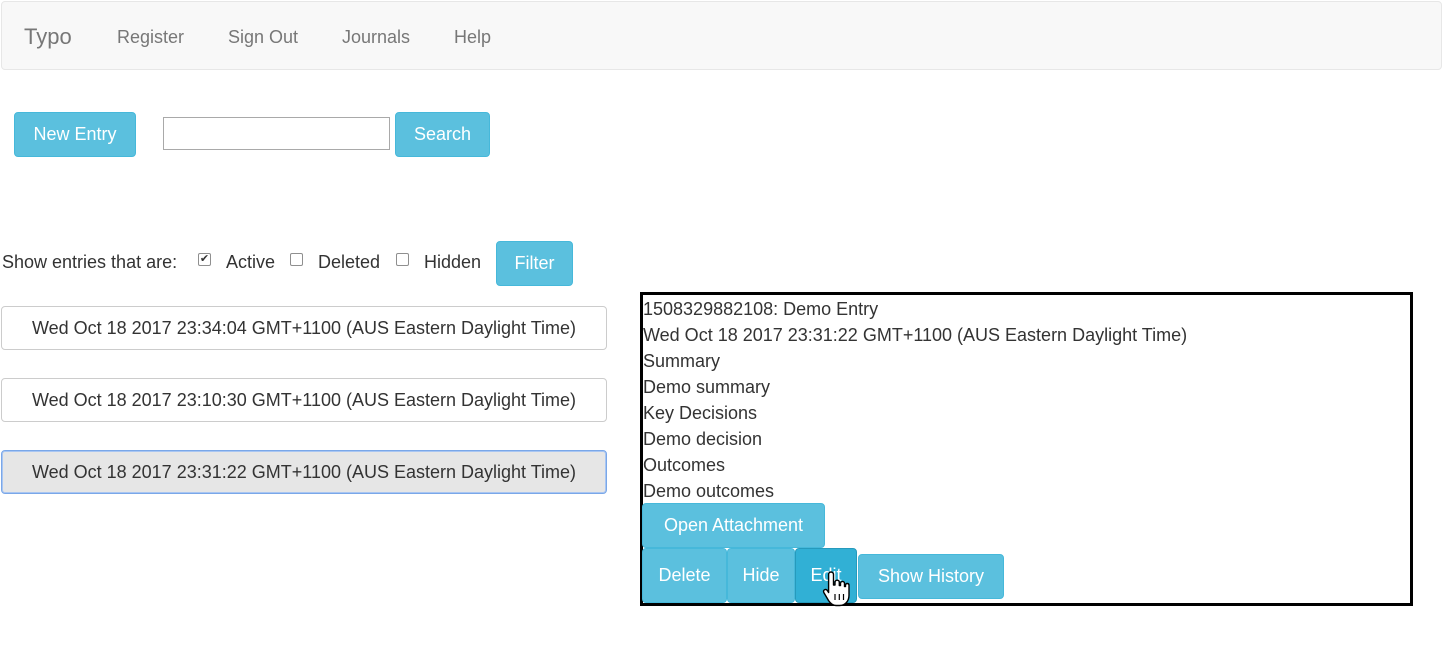  What do you see at coordinates (682, 361) in the screenshot?
I see `summary-heading: Summary` at bounding box center [682, 361].